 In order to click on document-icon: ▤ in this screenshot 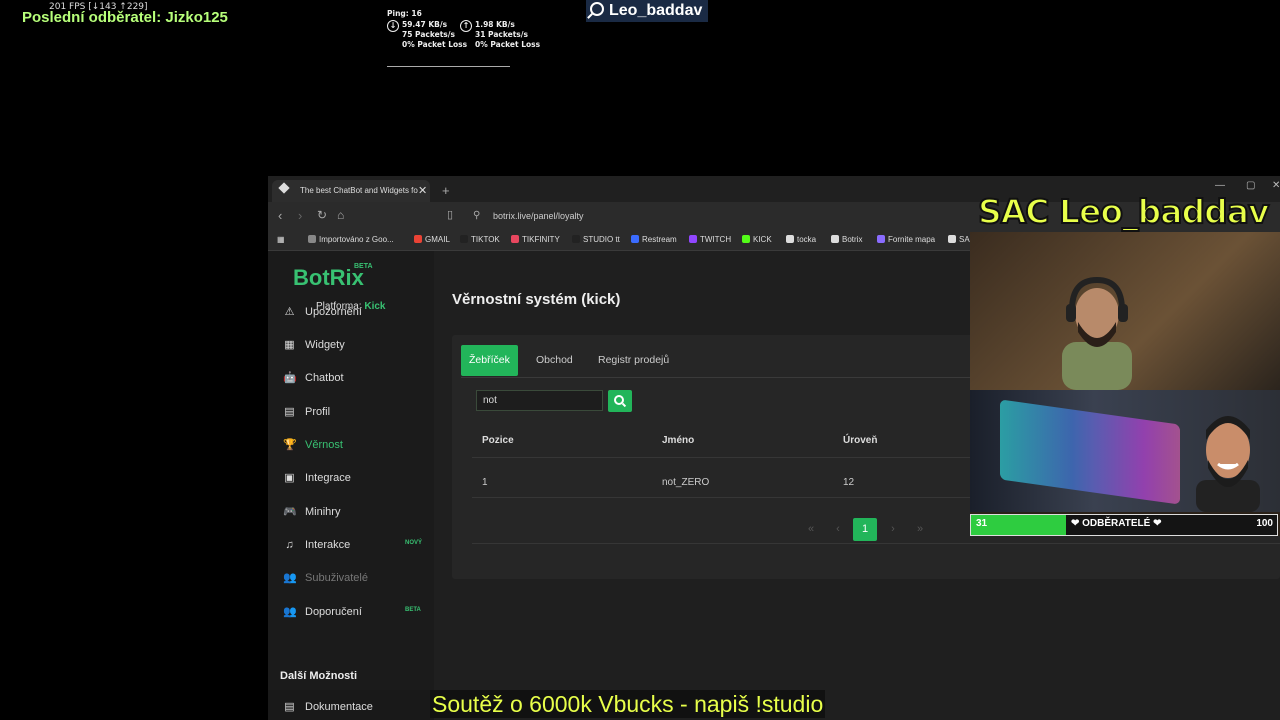, I will do `click(289, 707)`.